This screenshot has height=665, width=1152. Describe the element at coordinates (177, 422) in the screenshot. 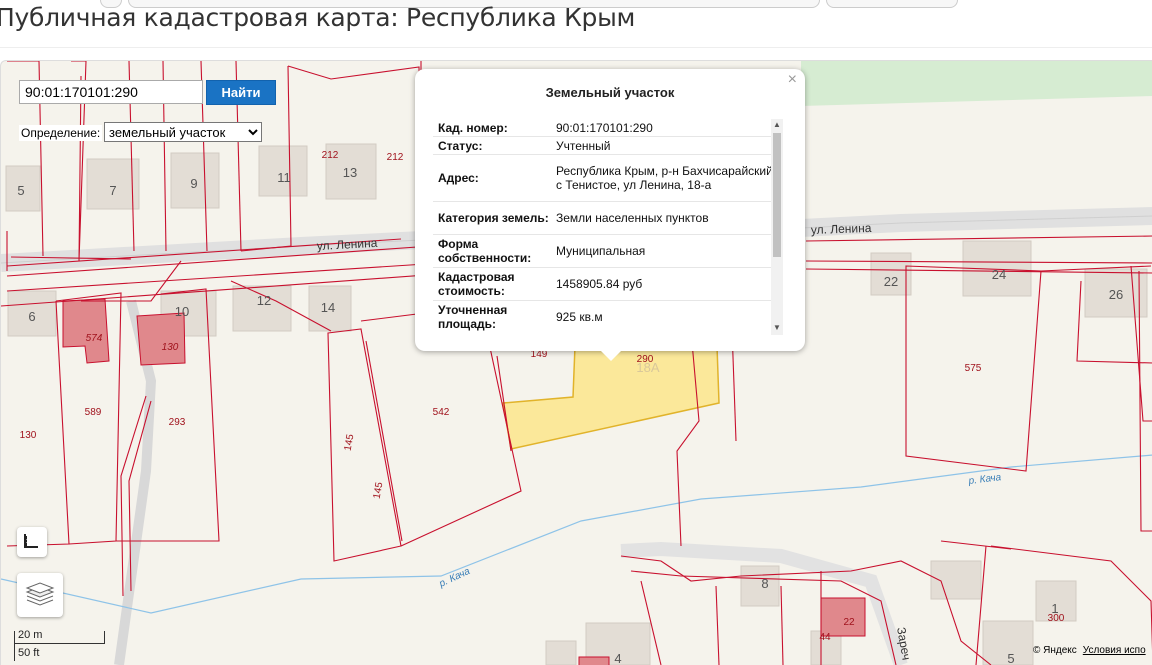

I see `parcel-number: 293` at that location.